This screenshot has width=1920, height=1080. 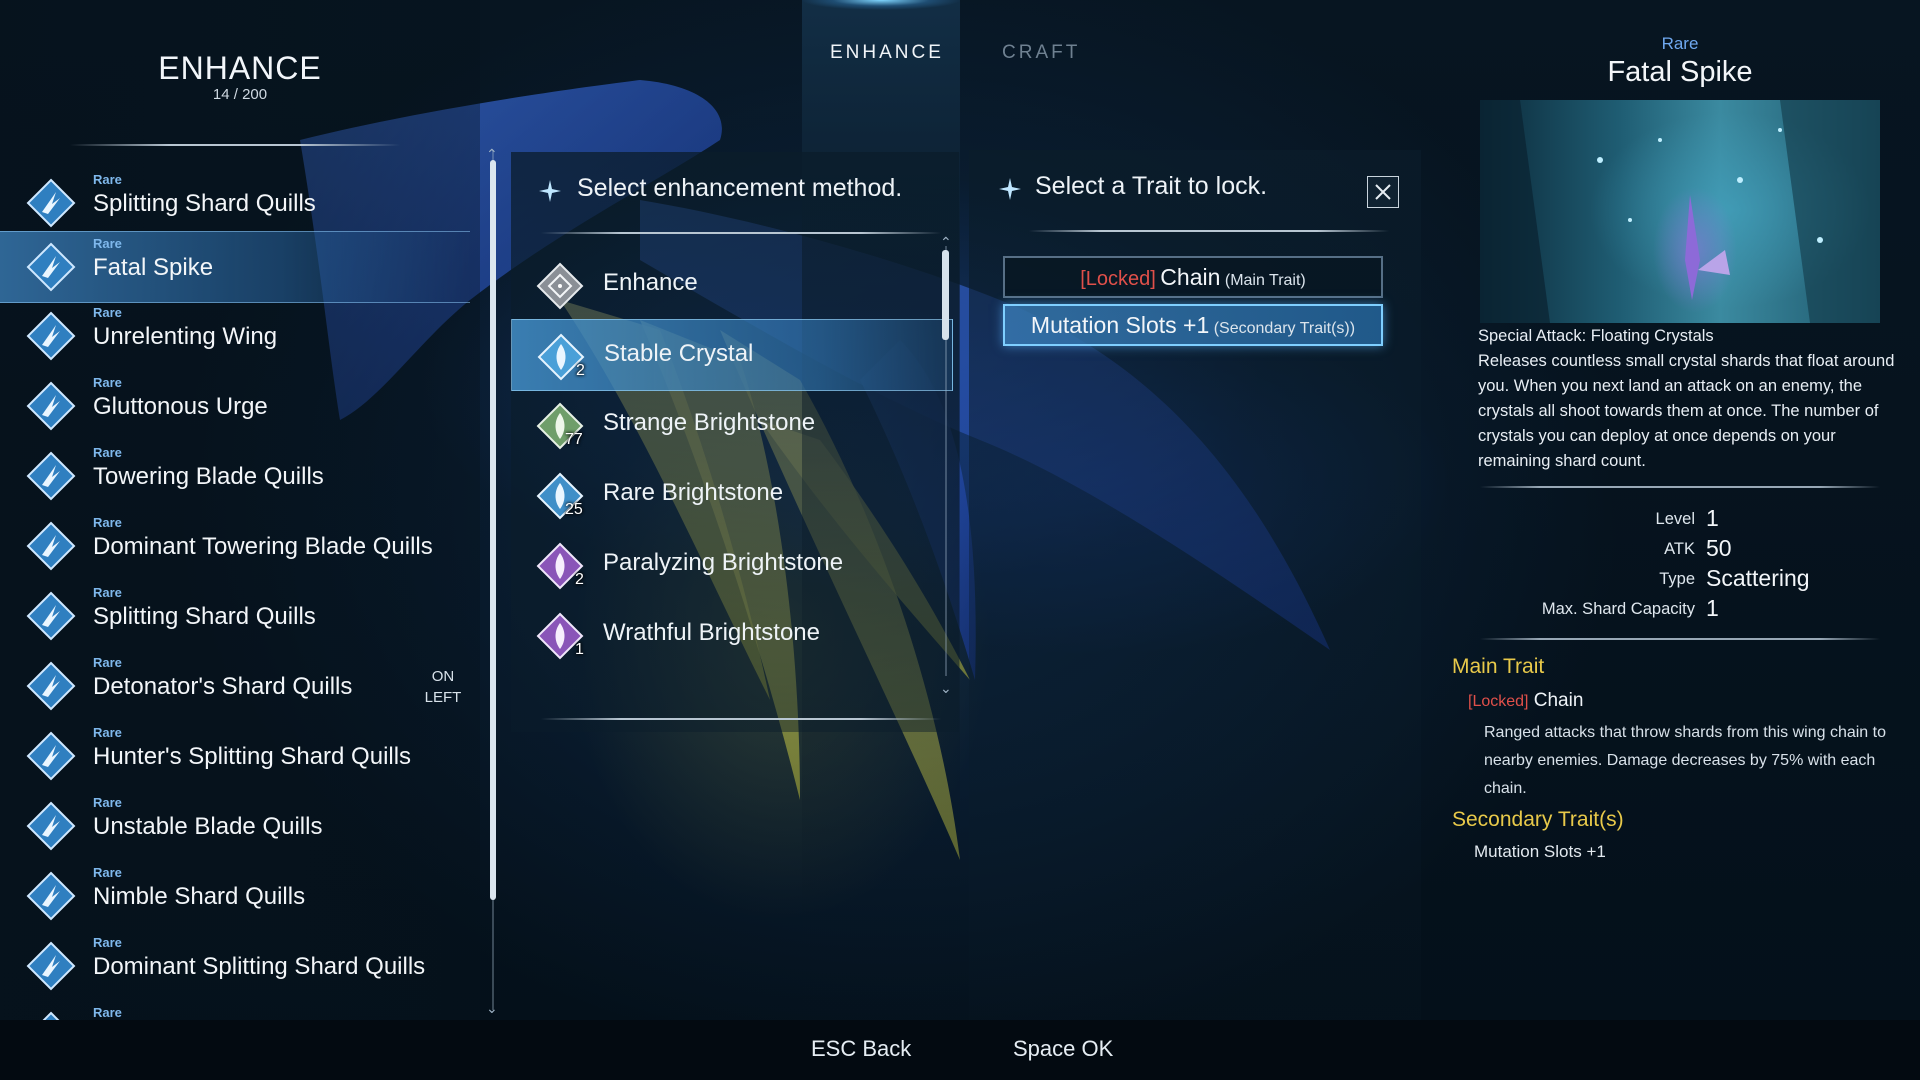 I want to click on list-item: Rare Hunter's Splitting Shard Quills, so click(x=235, y=756).